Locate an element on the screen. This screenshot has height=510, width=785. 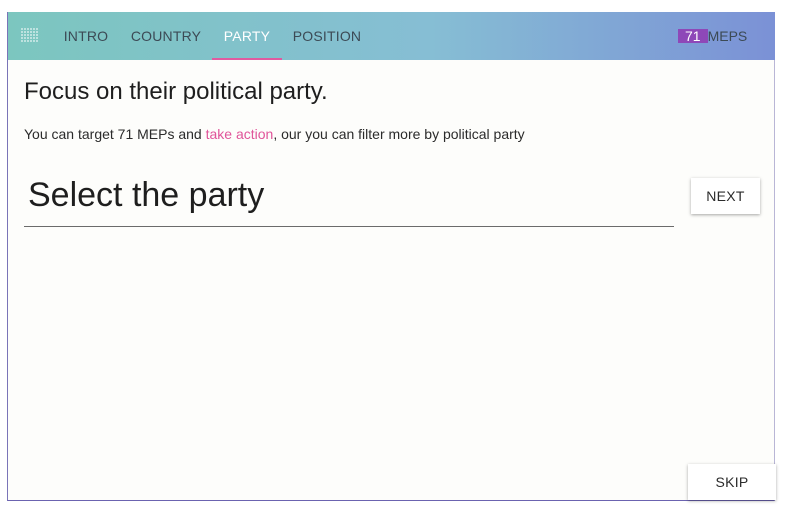
tab-party: PARTY is located at coordinates (247, 36).